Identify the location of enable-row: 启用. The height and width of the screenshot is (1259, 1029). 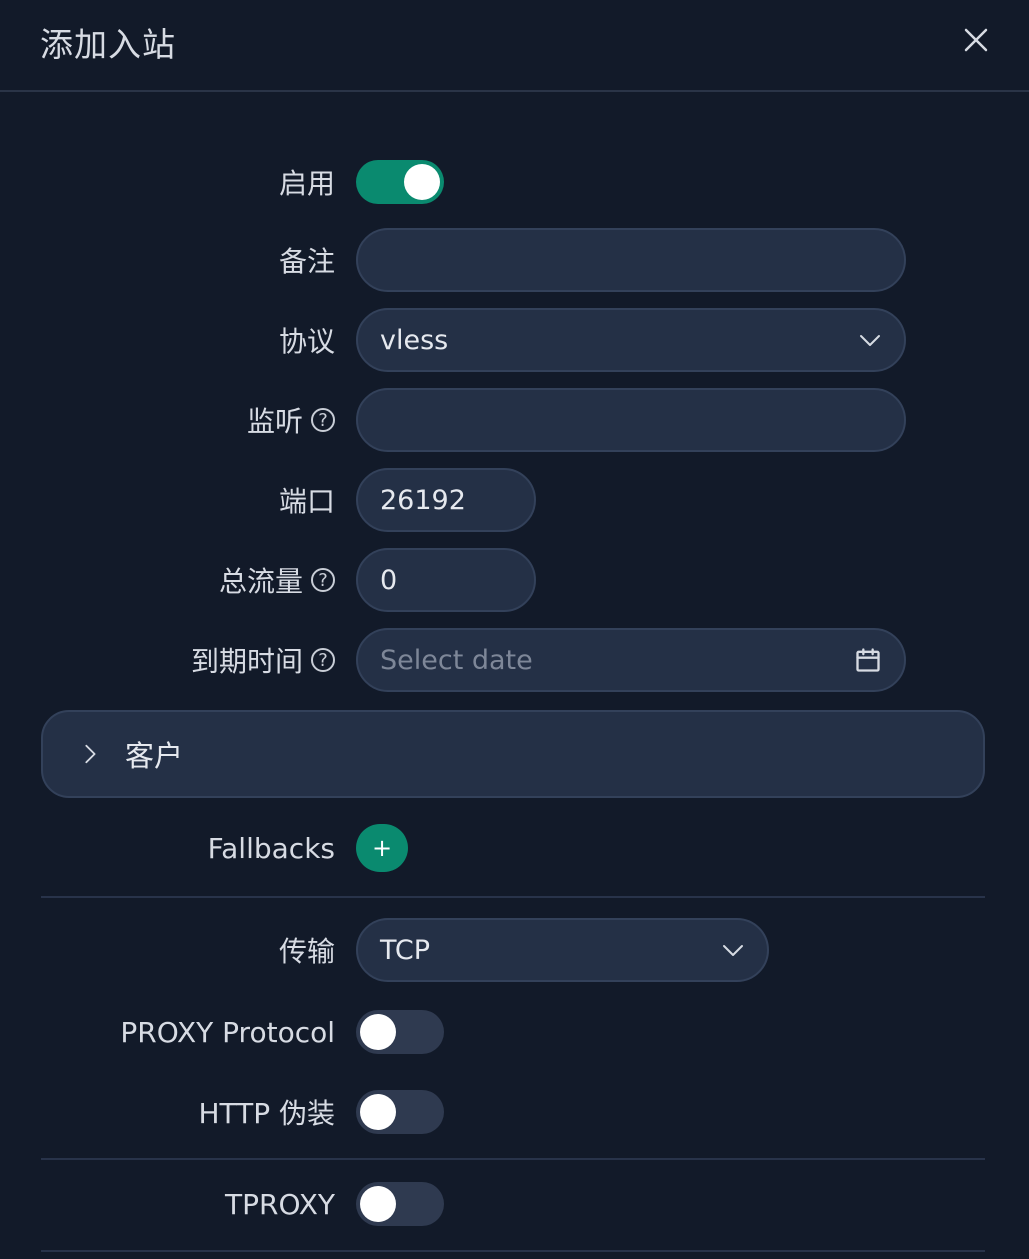
(514, 182).